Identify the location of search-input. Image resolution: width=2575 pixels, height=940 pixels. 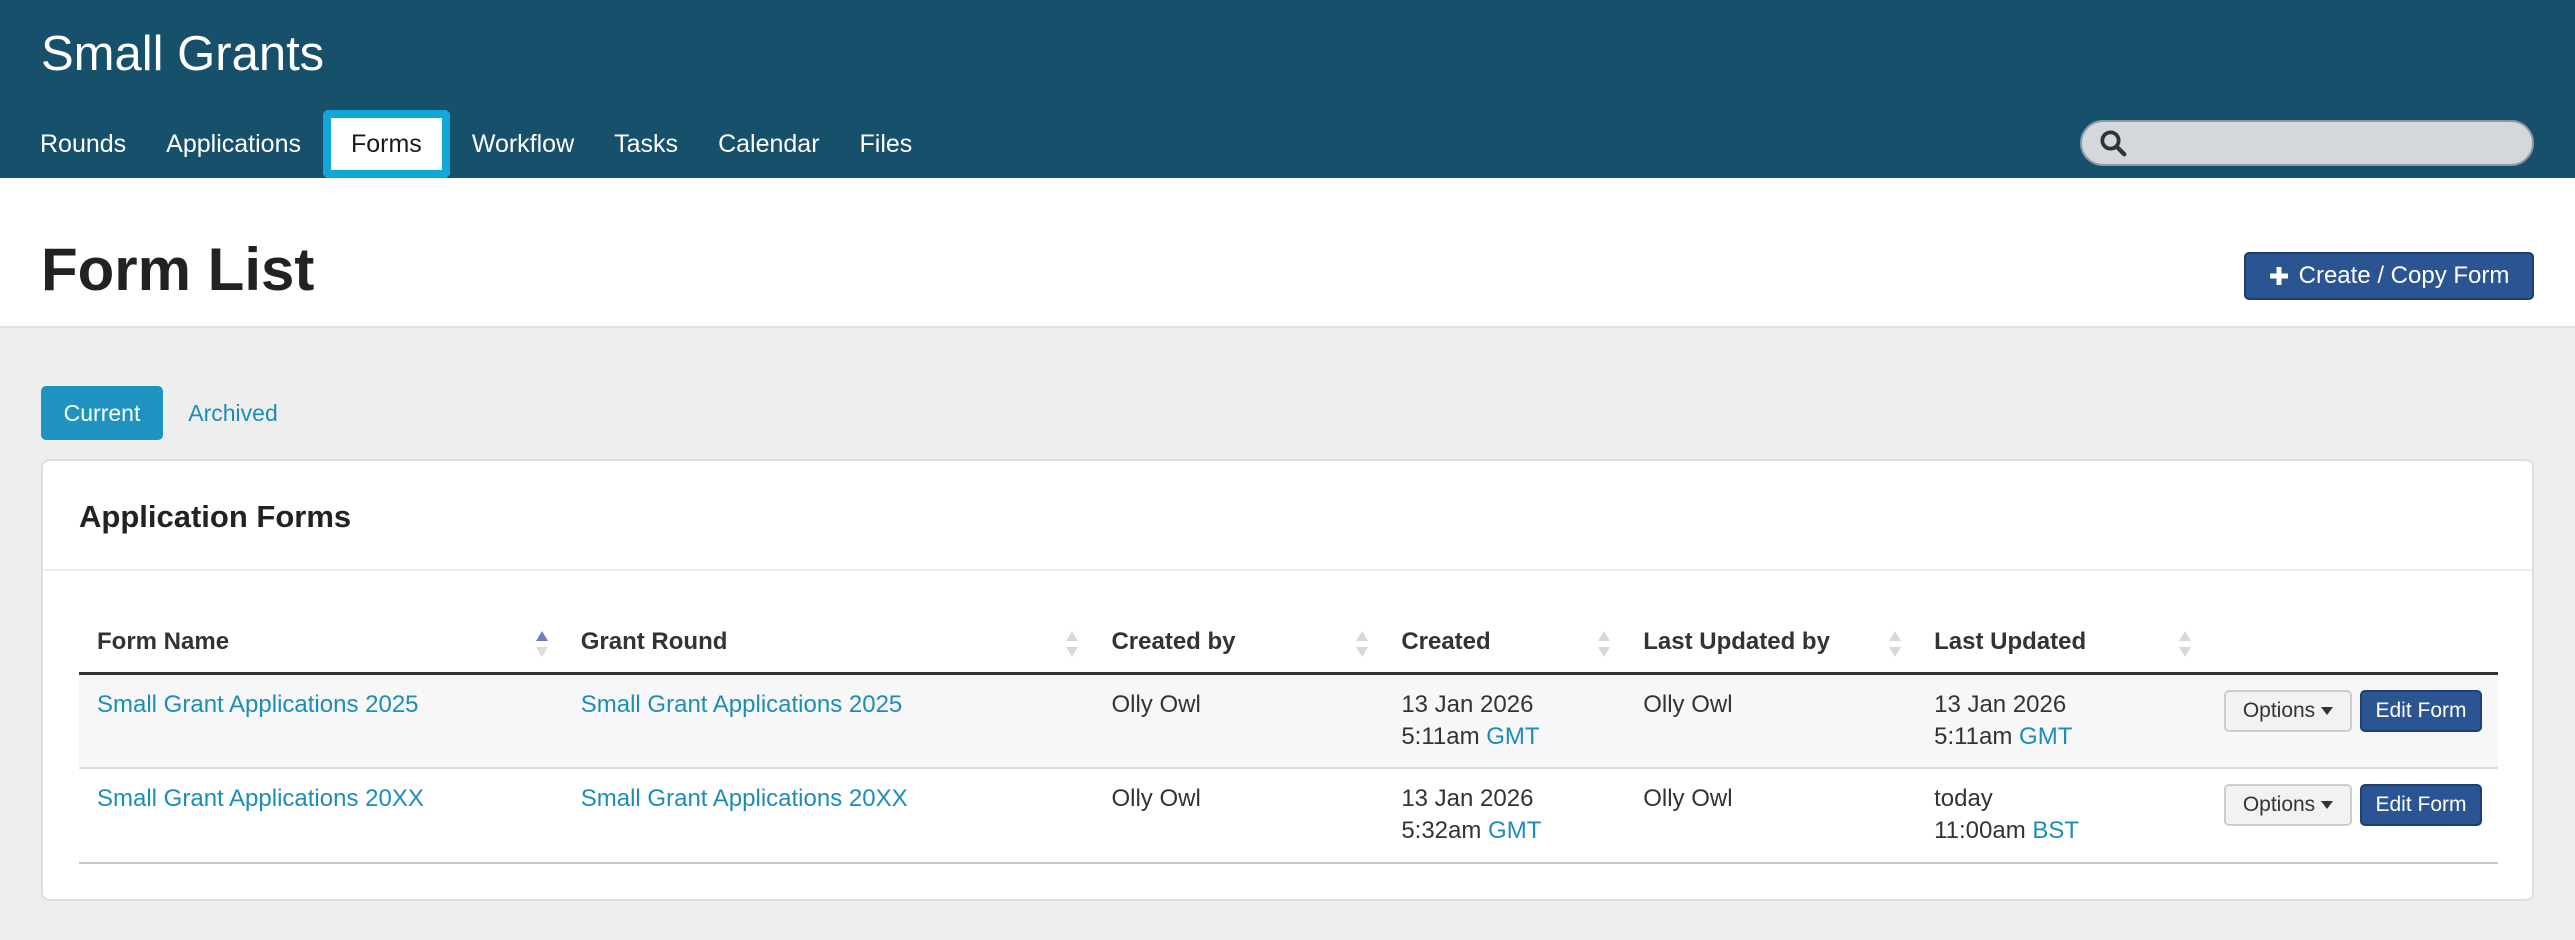
(2330, 143).